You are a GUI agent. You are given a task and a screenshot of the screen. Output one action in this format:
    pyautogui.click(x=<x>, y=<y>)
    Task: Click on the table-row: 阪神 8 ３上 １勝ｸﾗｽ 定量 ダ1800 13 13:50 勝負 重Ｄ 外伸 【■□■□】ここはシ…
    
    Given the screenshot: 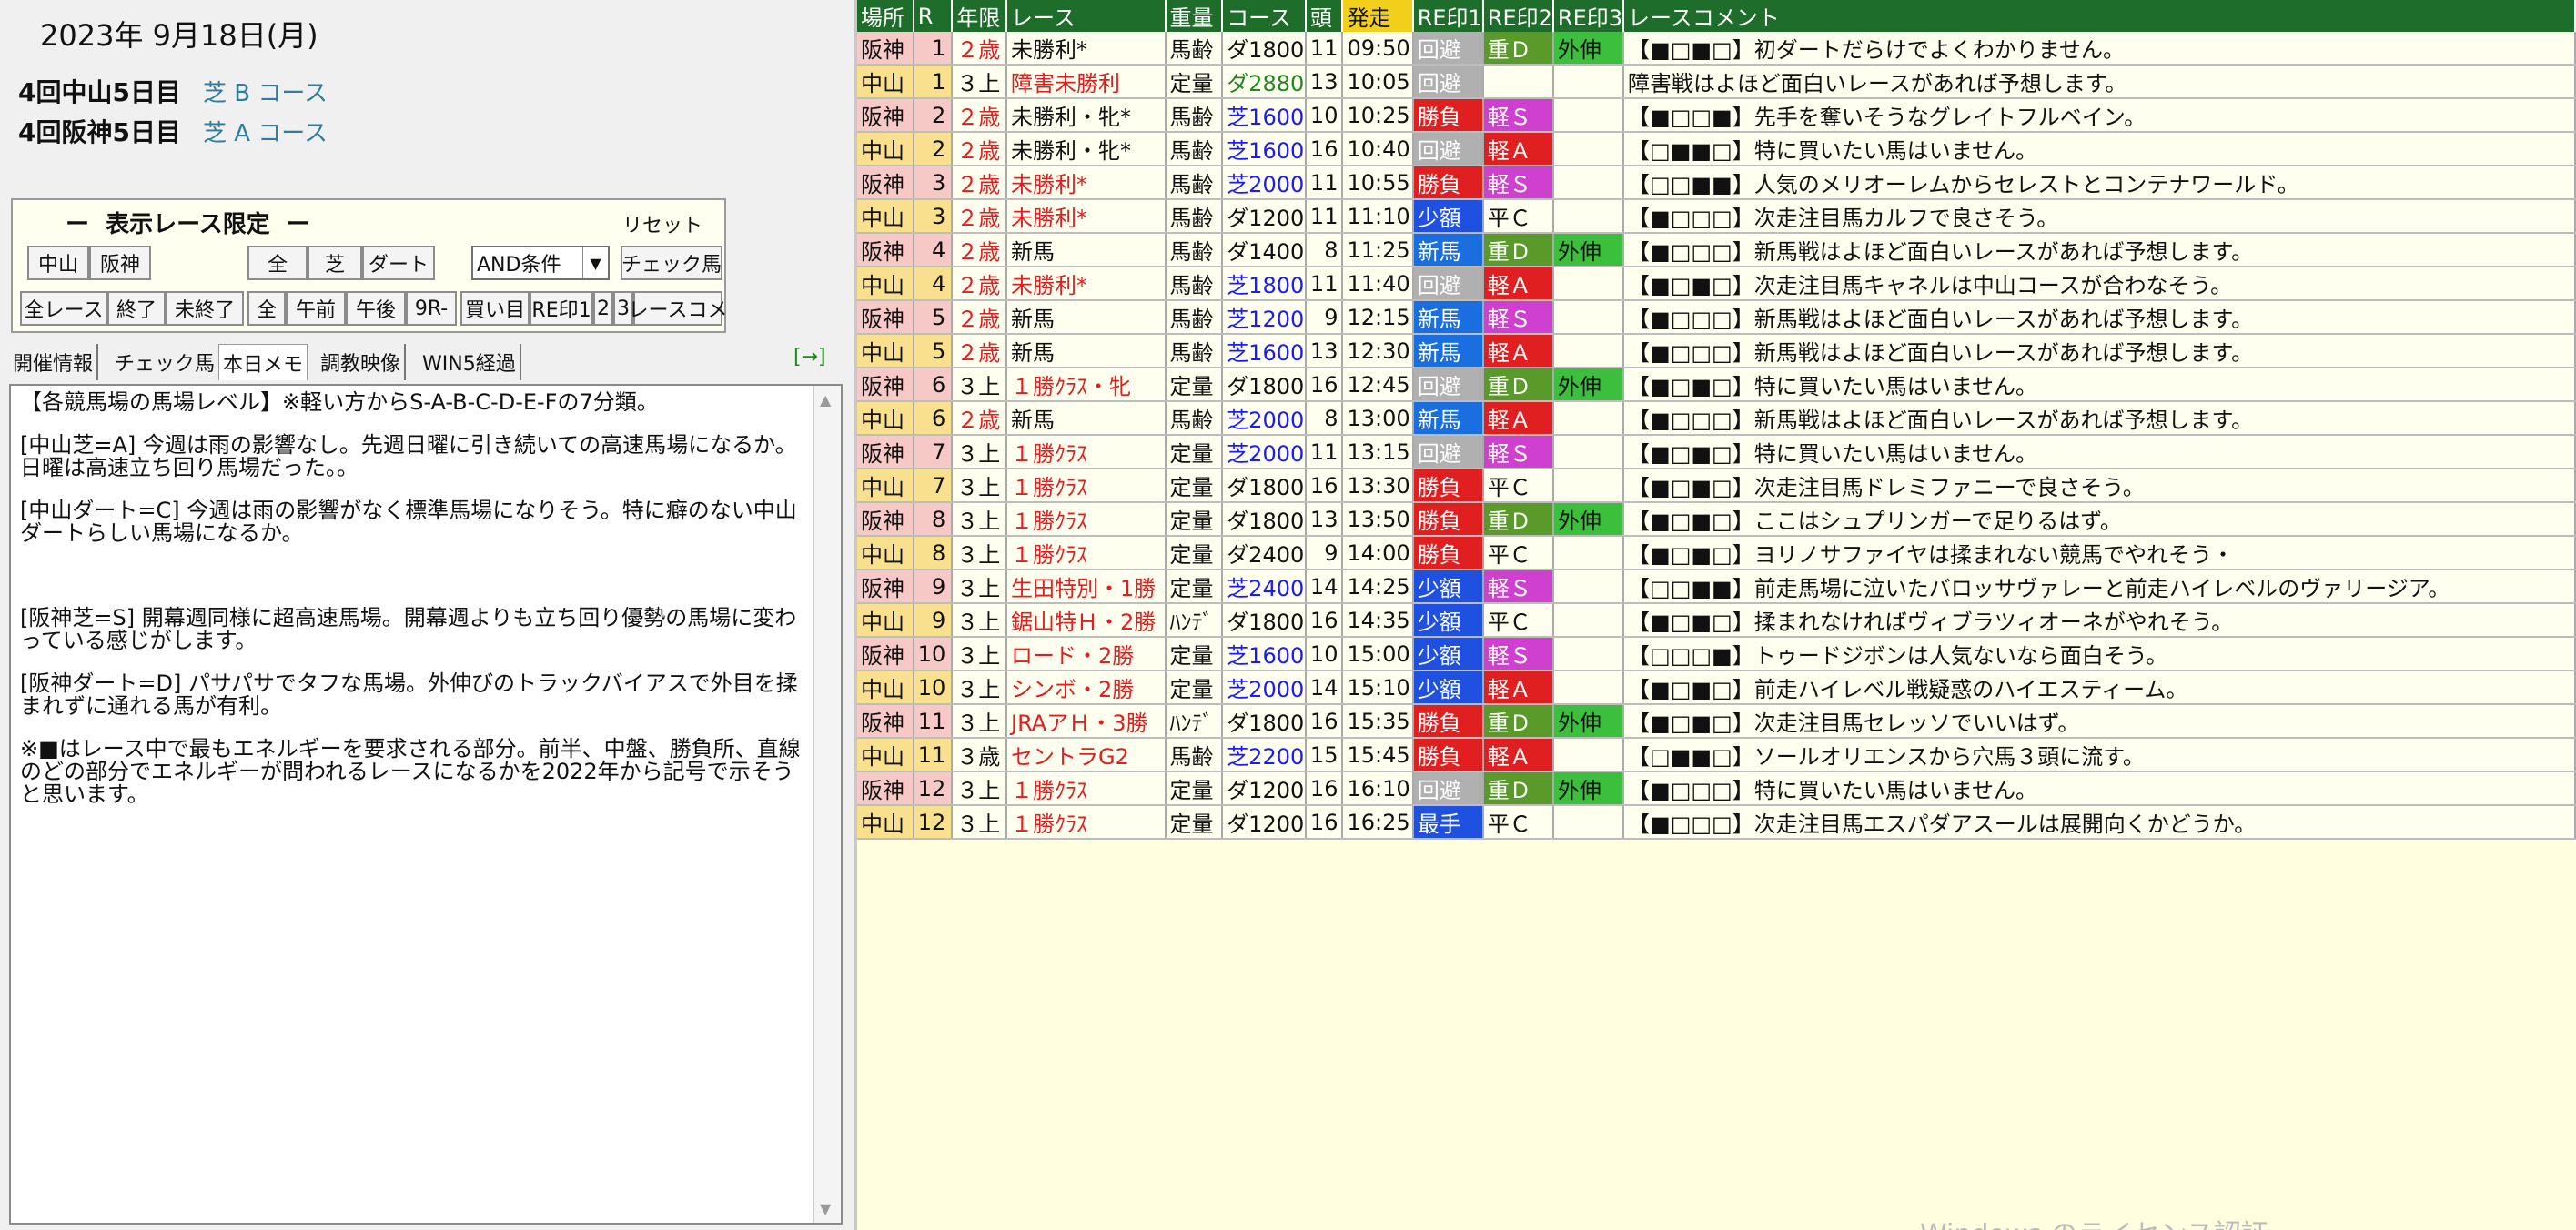 What is the action you would take?
    pyautogui.click(x=1716, y=519)
    